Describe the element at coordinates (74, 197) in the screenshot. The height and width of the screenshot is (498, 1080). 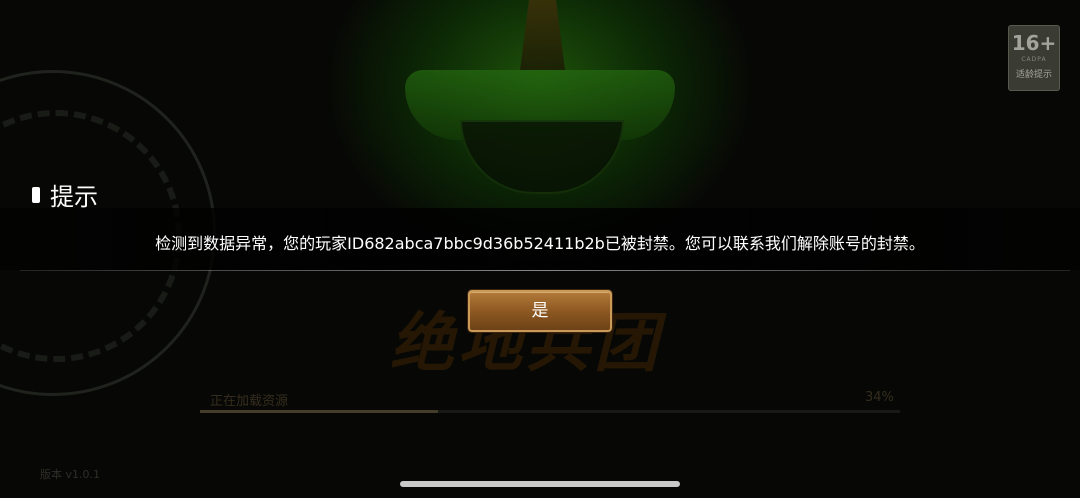
I see `dialog-title: 提示` at that location.